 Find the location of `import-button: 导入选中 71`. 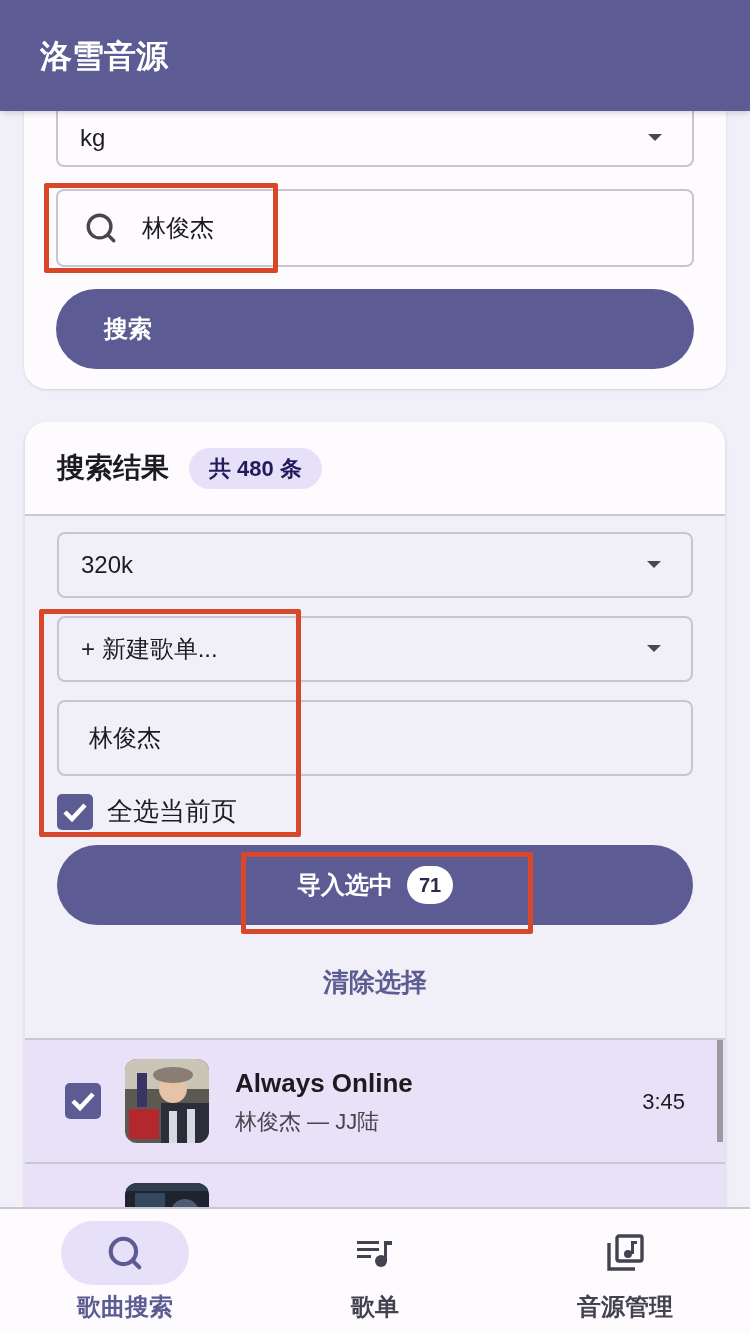

import-button: 导入选中 71 is located at coordinates (375, 885).